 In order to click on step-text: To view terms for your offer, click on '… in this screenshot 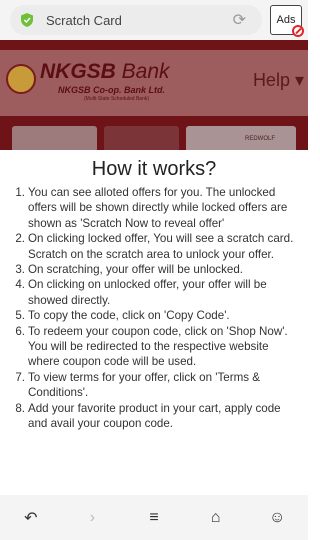, I will do `click(144, 385)`.